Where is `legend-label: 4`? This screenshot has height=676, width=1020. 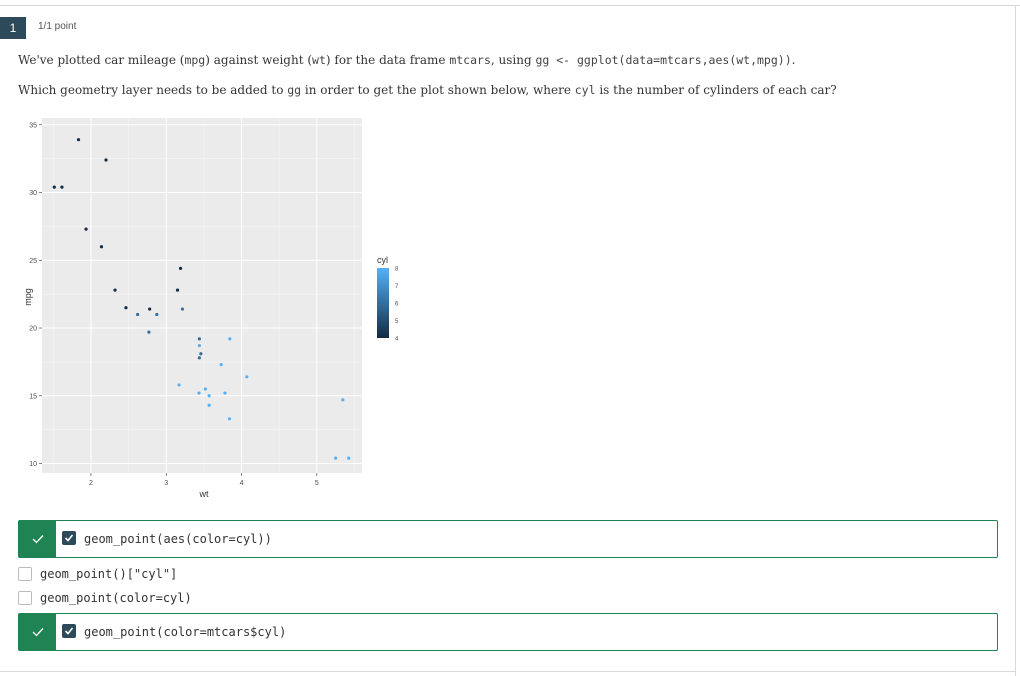
legend-label: 4 is located at coordinates (397, 340).